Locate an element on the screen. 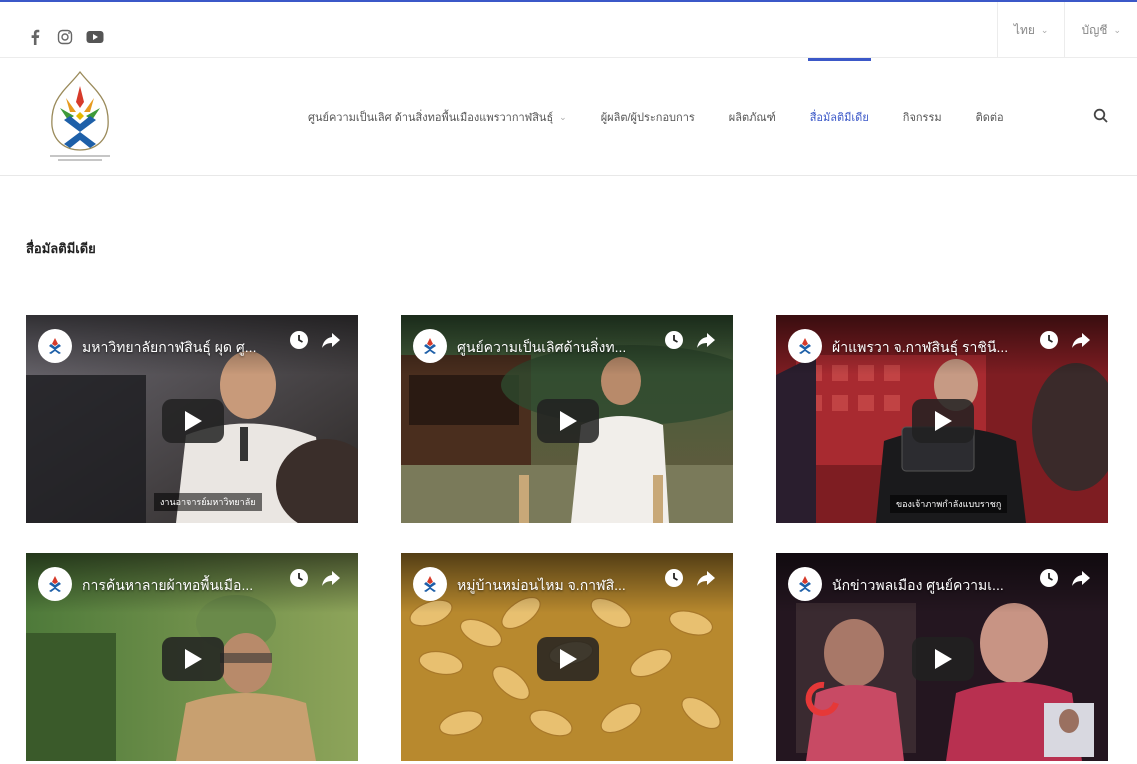 Image resolution: width=1137 pixels, height=764 pixels. account-label: บัญชี is located at coordinates (1094, 29).